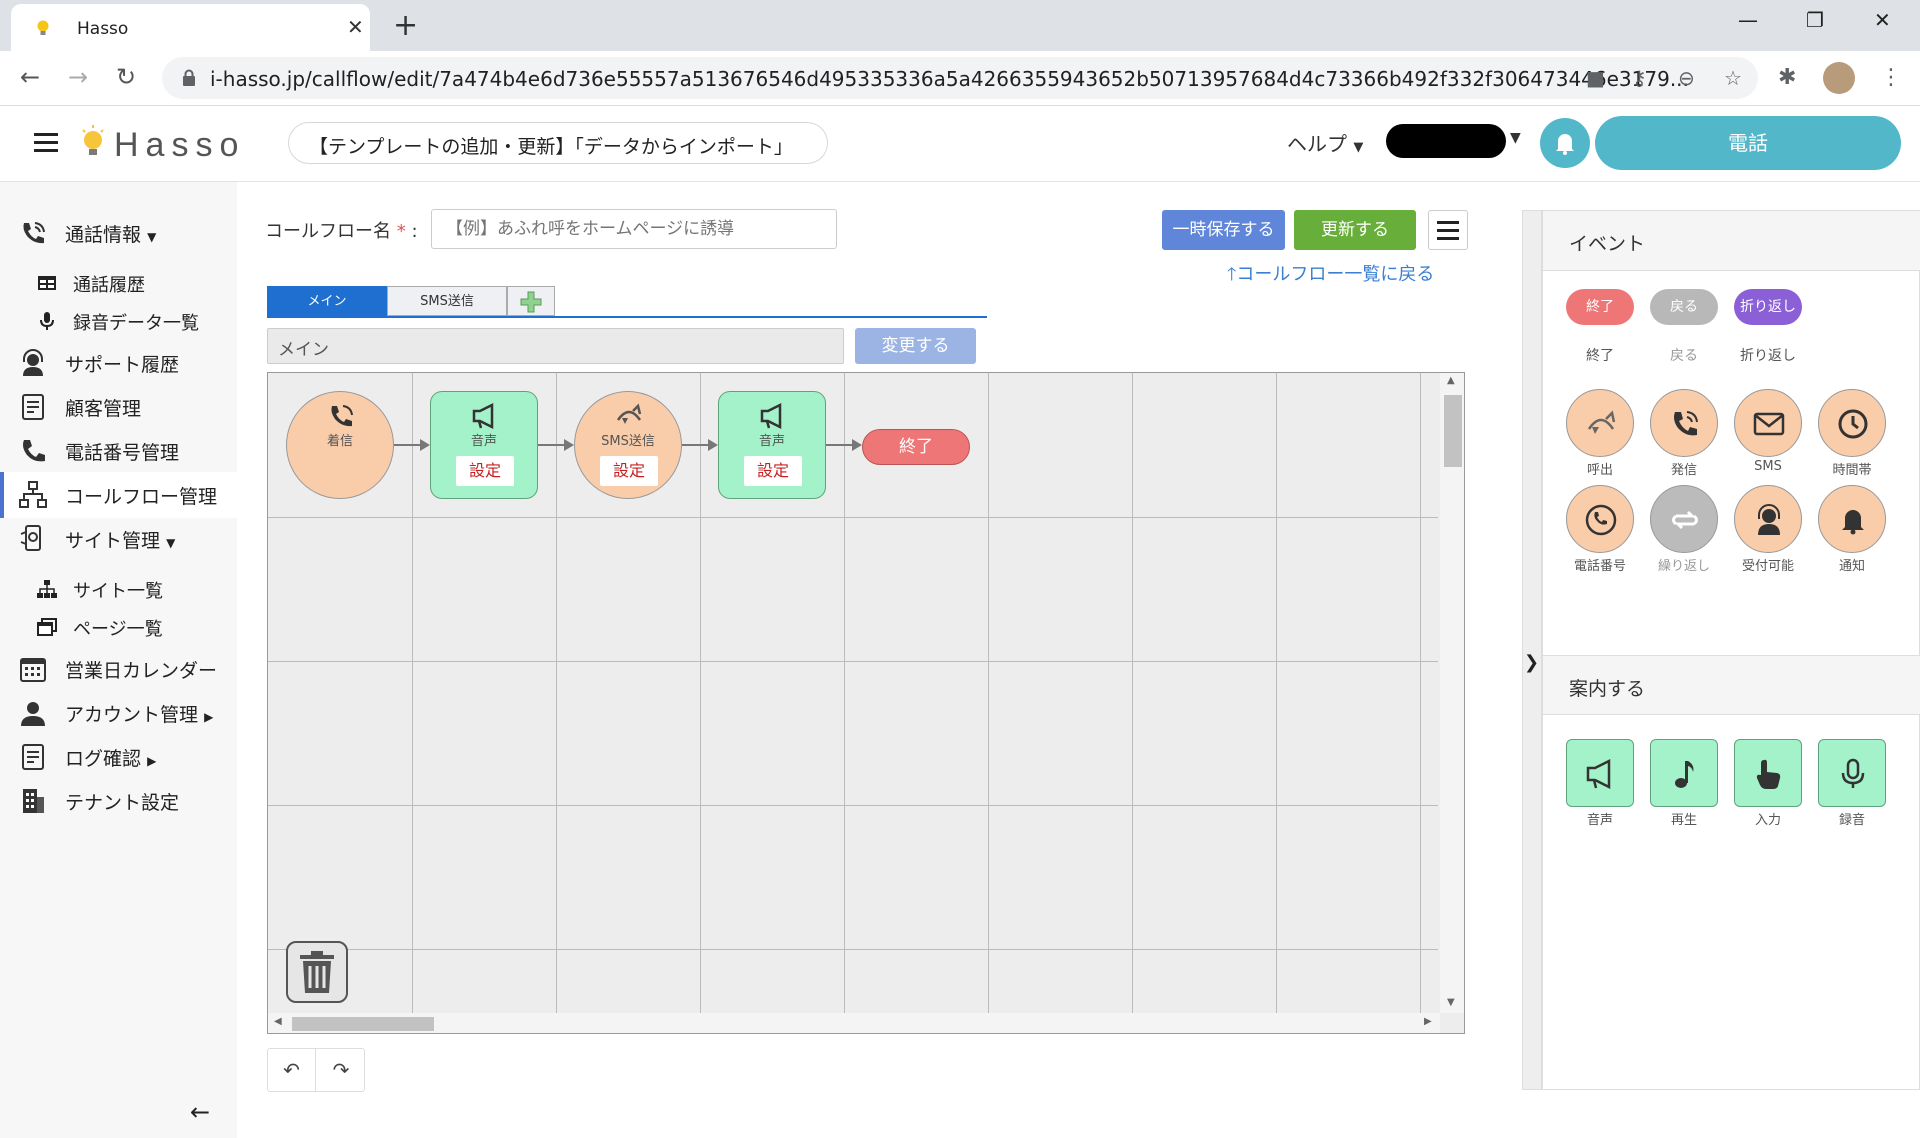  What do you see at coordinates (915, 346) in the screenshot?
I see `change-button: 変更する` at bounding box center [915, 346].